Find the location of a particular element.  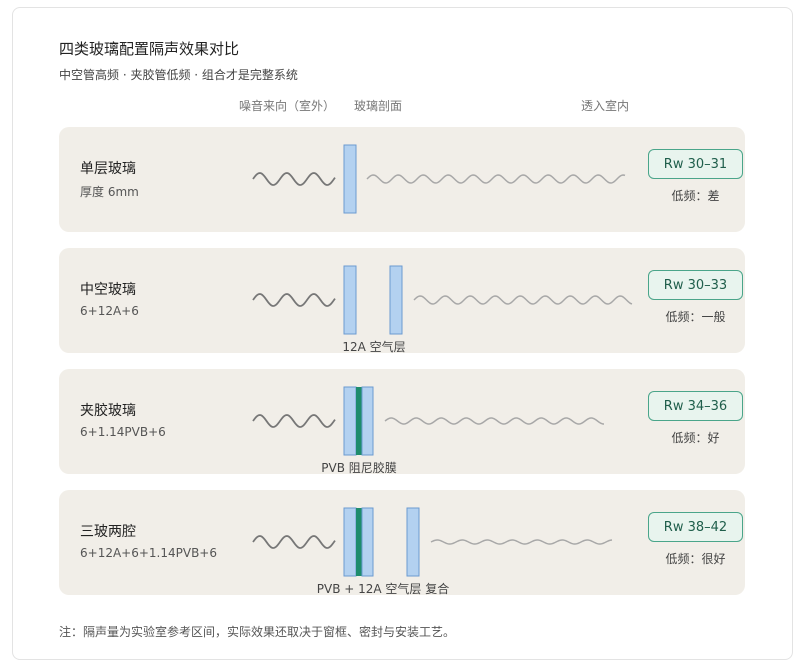

row-single-glass: 单层玻璃 厚度 6mm Rw 30–31 低频：差 is located at coordinates (402, 179).